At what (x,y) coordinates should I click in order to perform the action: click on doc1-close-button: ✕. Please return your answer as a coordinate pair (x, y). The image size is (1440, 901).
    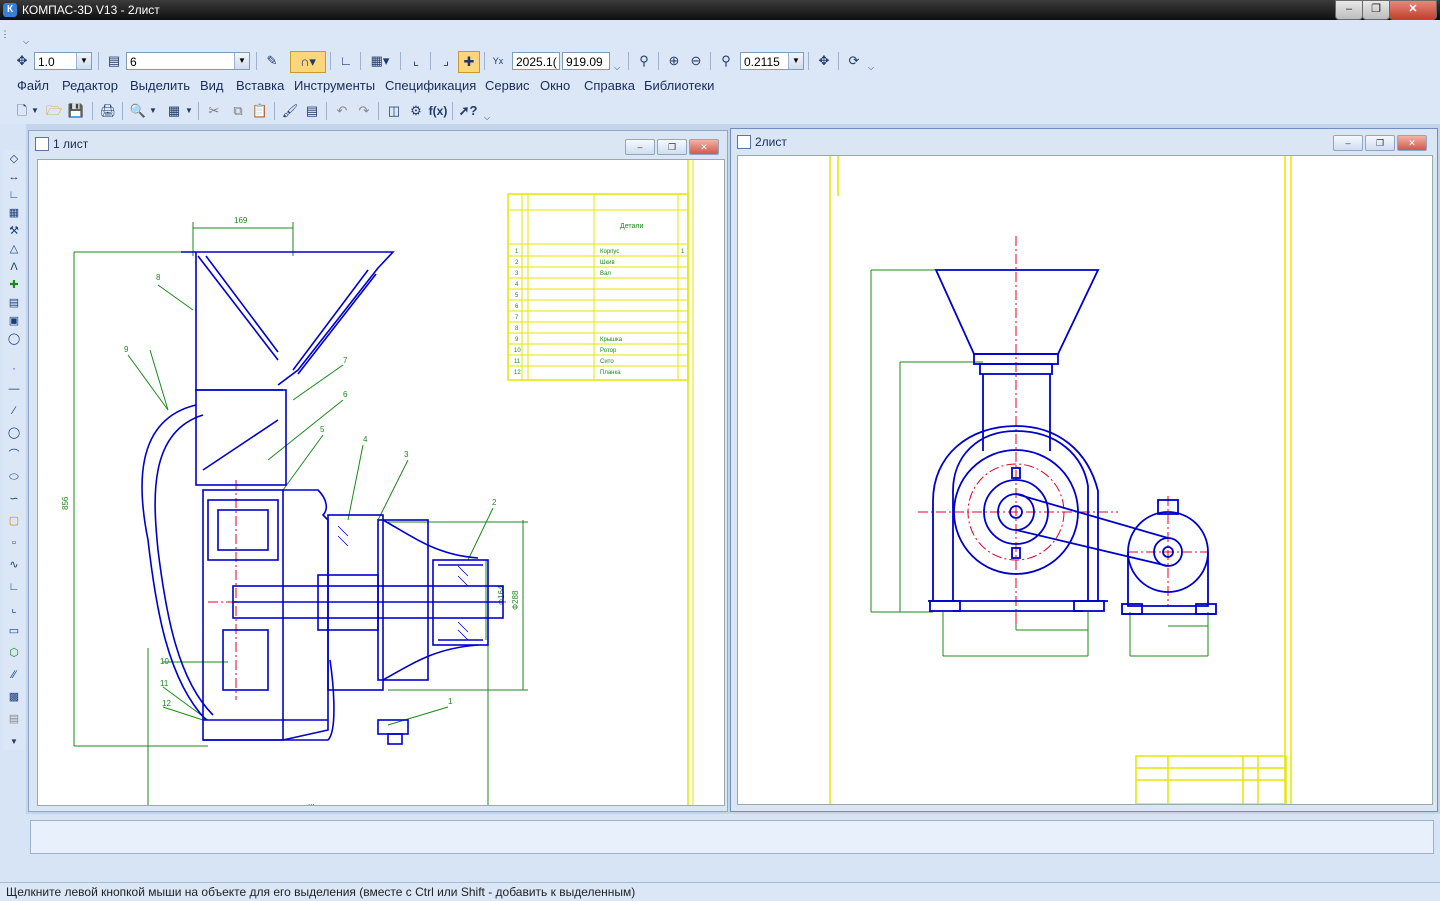
    Looking at the image, I should click on (704, 147).